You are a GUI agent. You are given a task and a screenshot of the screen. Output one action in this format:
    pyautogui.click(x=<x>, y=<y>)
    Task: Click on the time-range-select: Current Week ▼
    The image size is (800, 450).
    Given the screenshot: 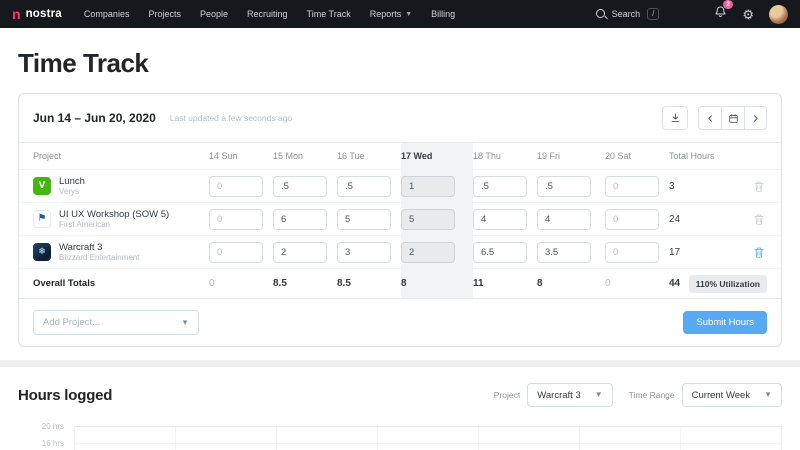 What is the action you would take?
    pyautogui.click(x=731, y=395)
    